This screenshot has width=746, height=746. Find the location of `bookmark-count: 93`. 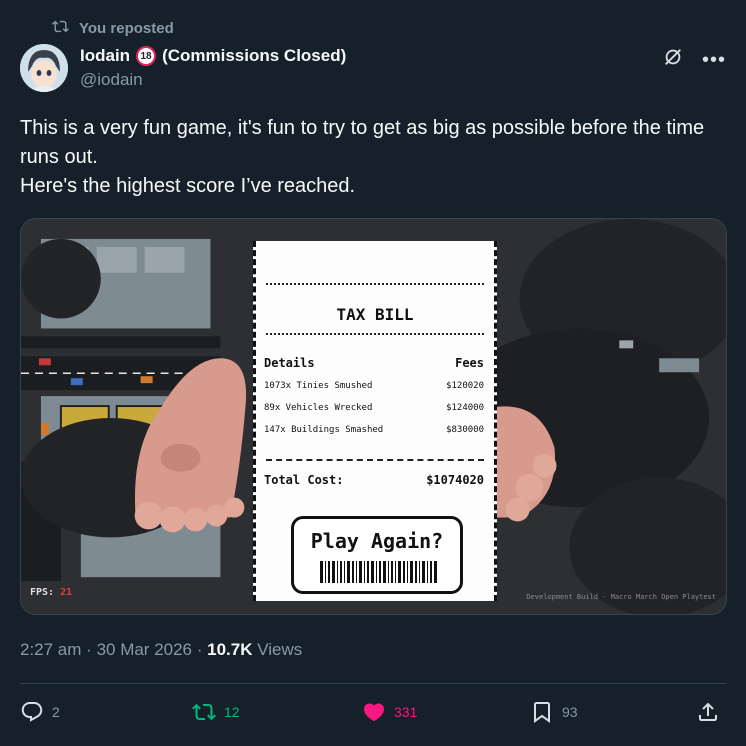

bookmark-count: 93 is located at coordinates (570, 712).